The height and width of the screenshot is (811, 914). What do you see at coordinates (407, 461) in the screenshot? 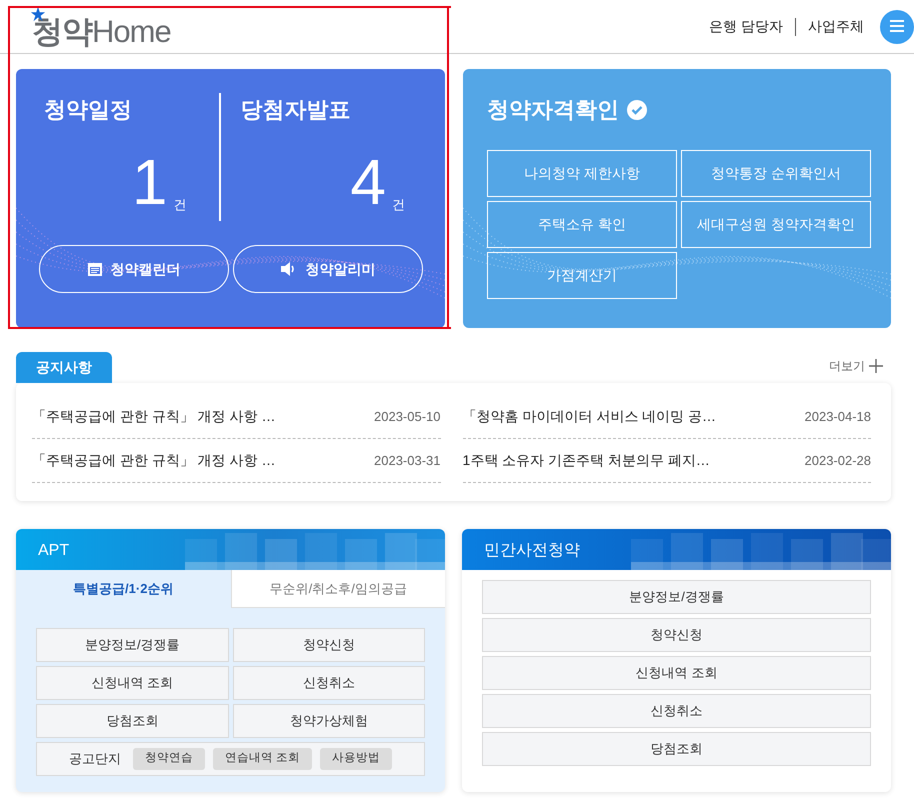
I see `notice-date: 2023-03-31` at bounding box center [407, 461].